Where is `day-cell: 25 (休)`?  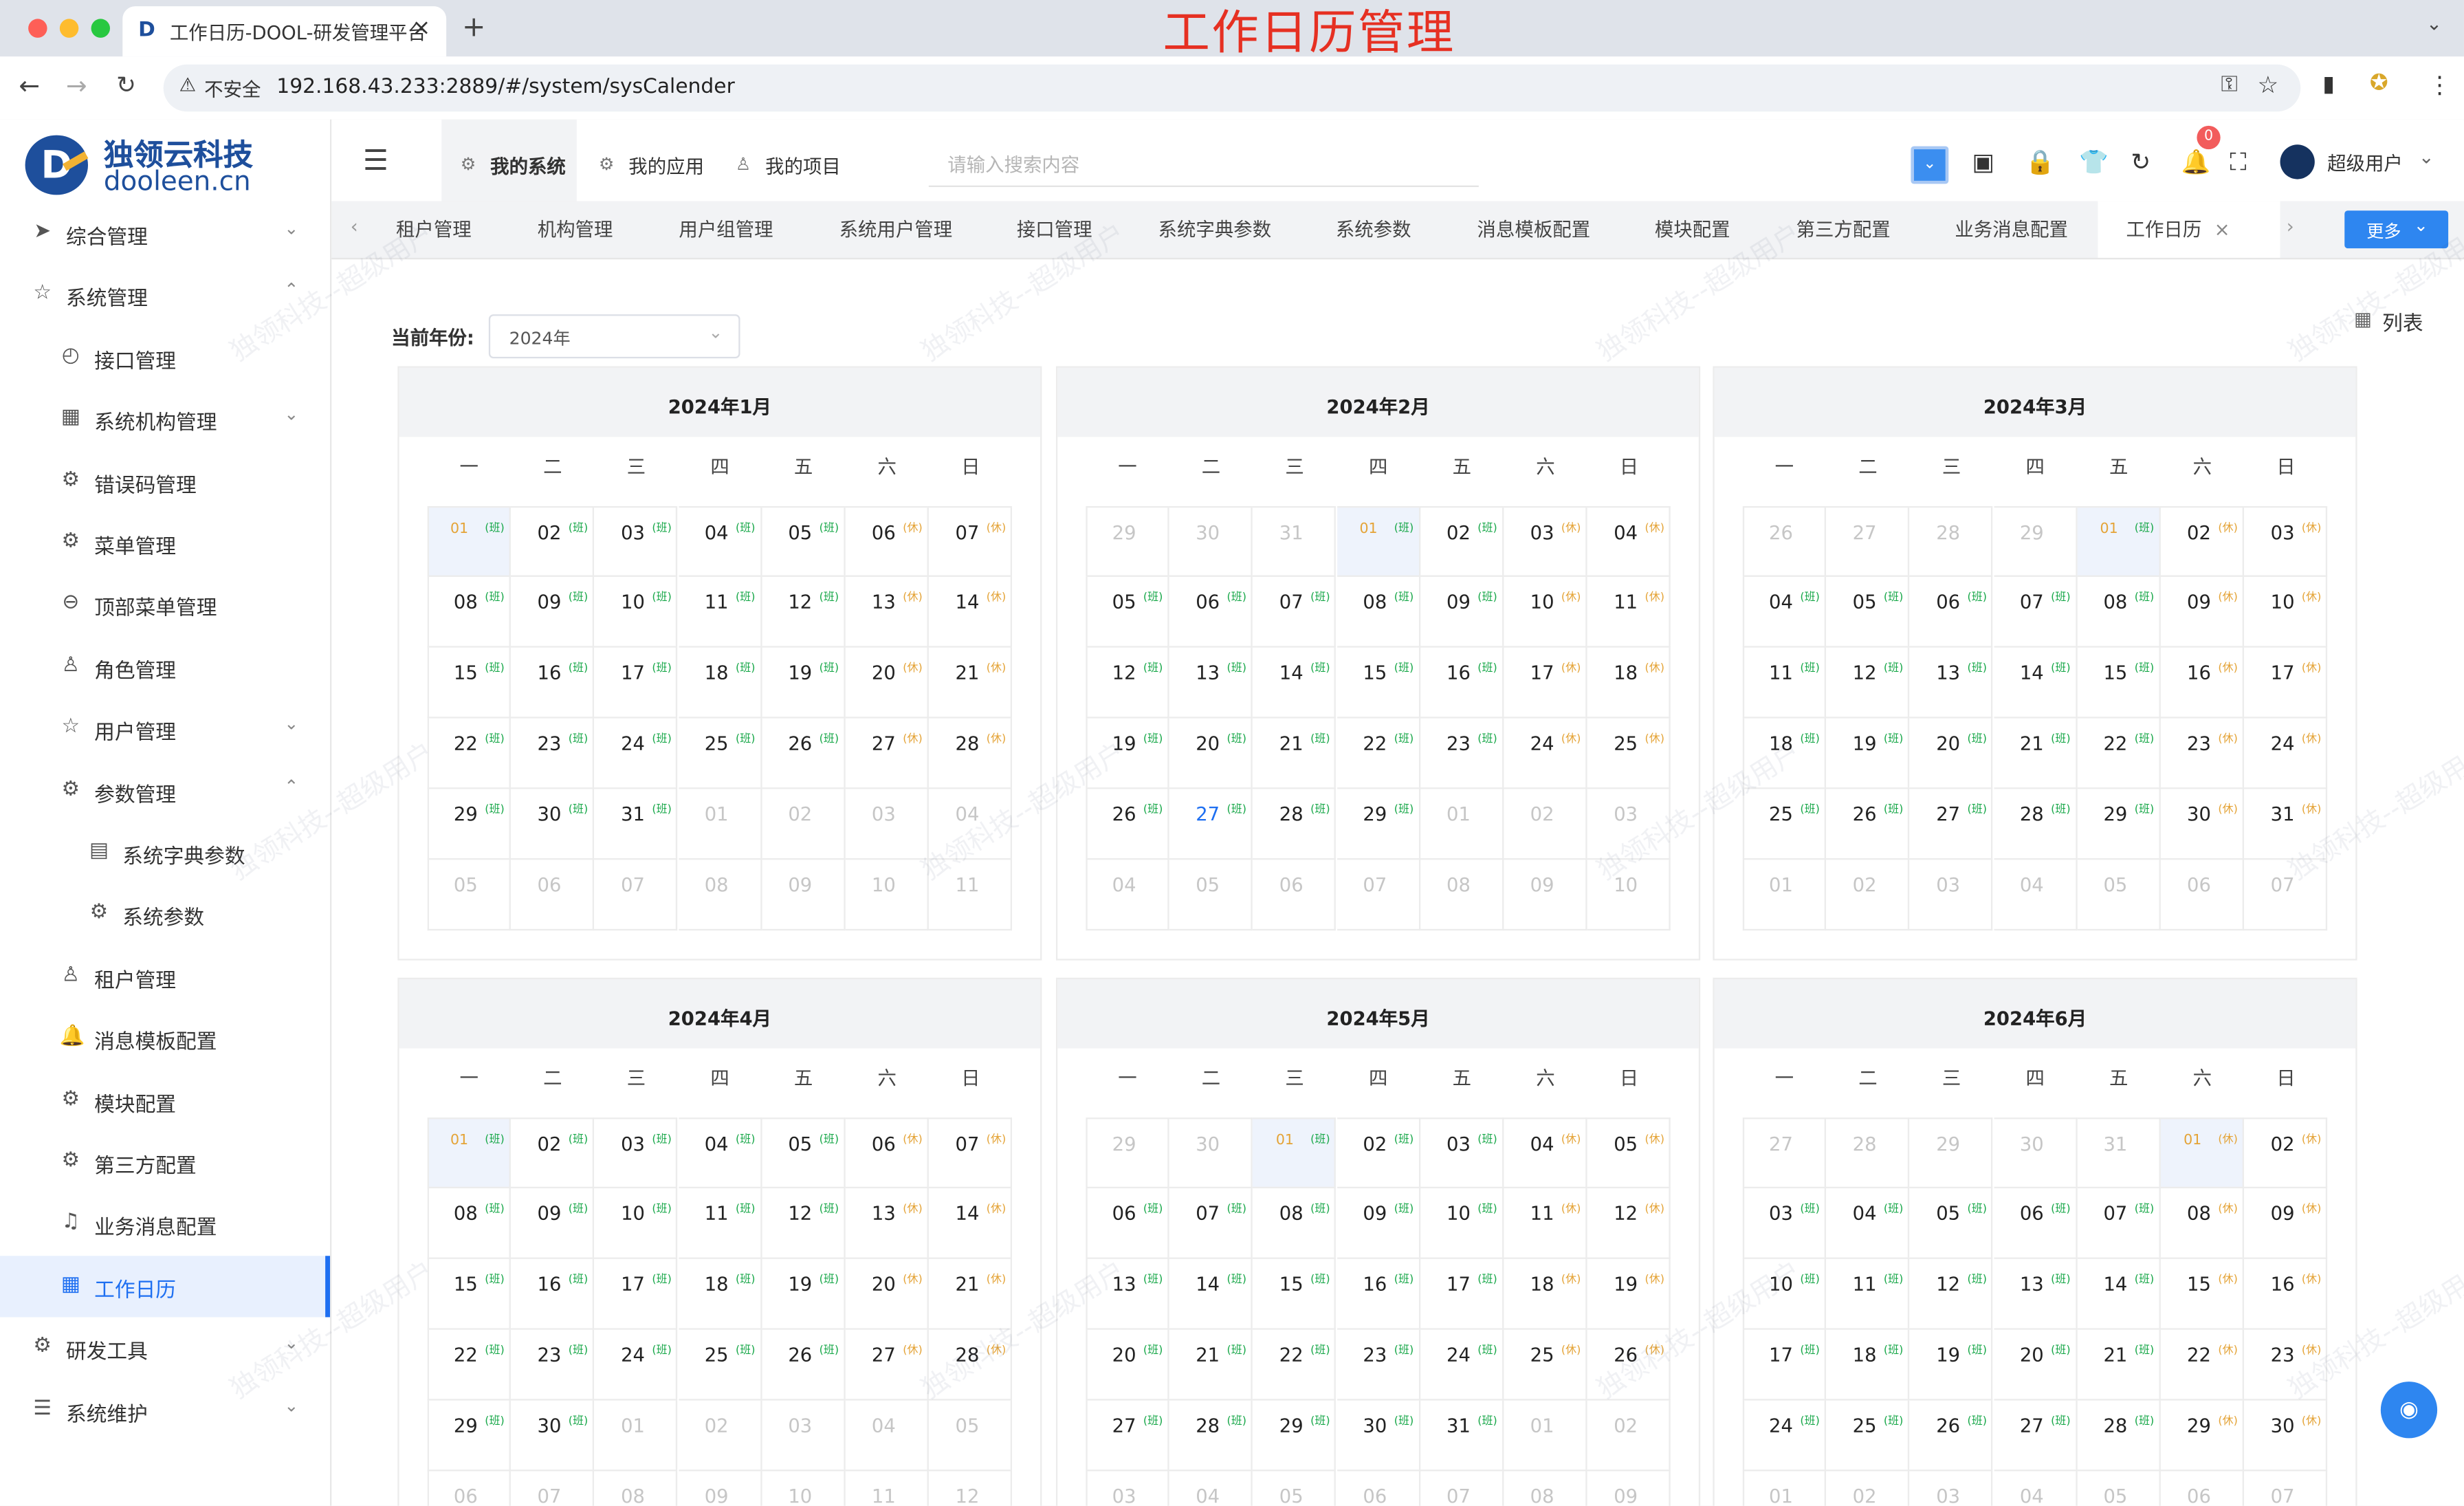 day-cell: 25 (休) is located at coordinates (1629, 753).